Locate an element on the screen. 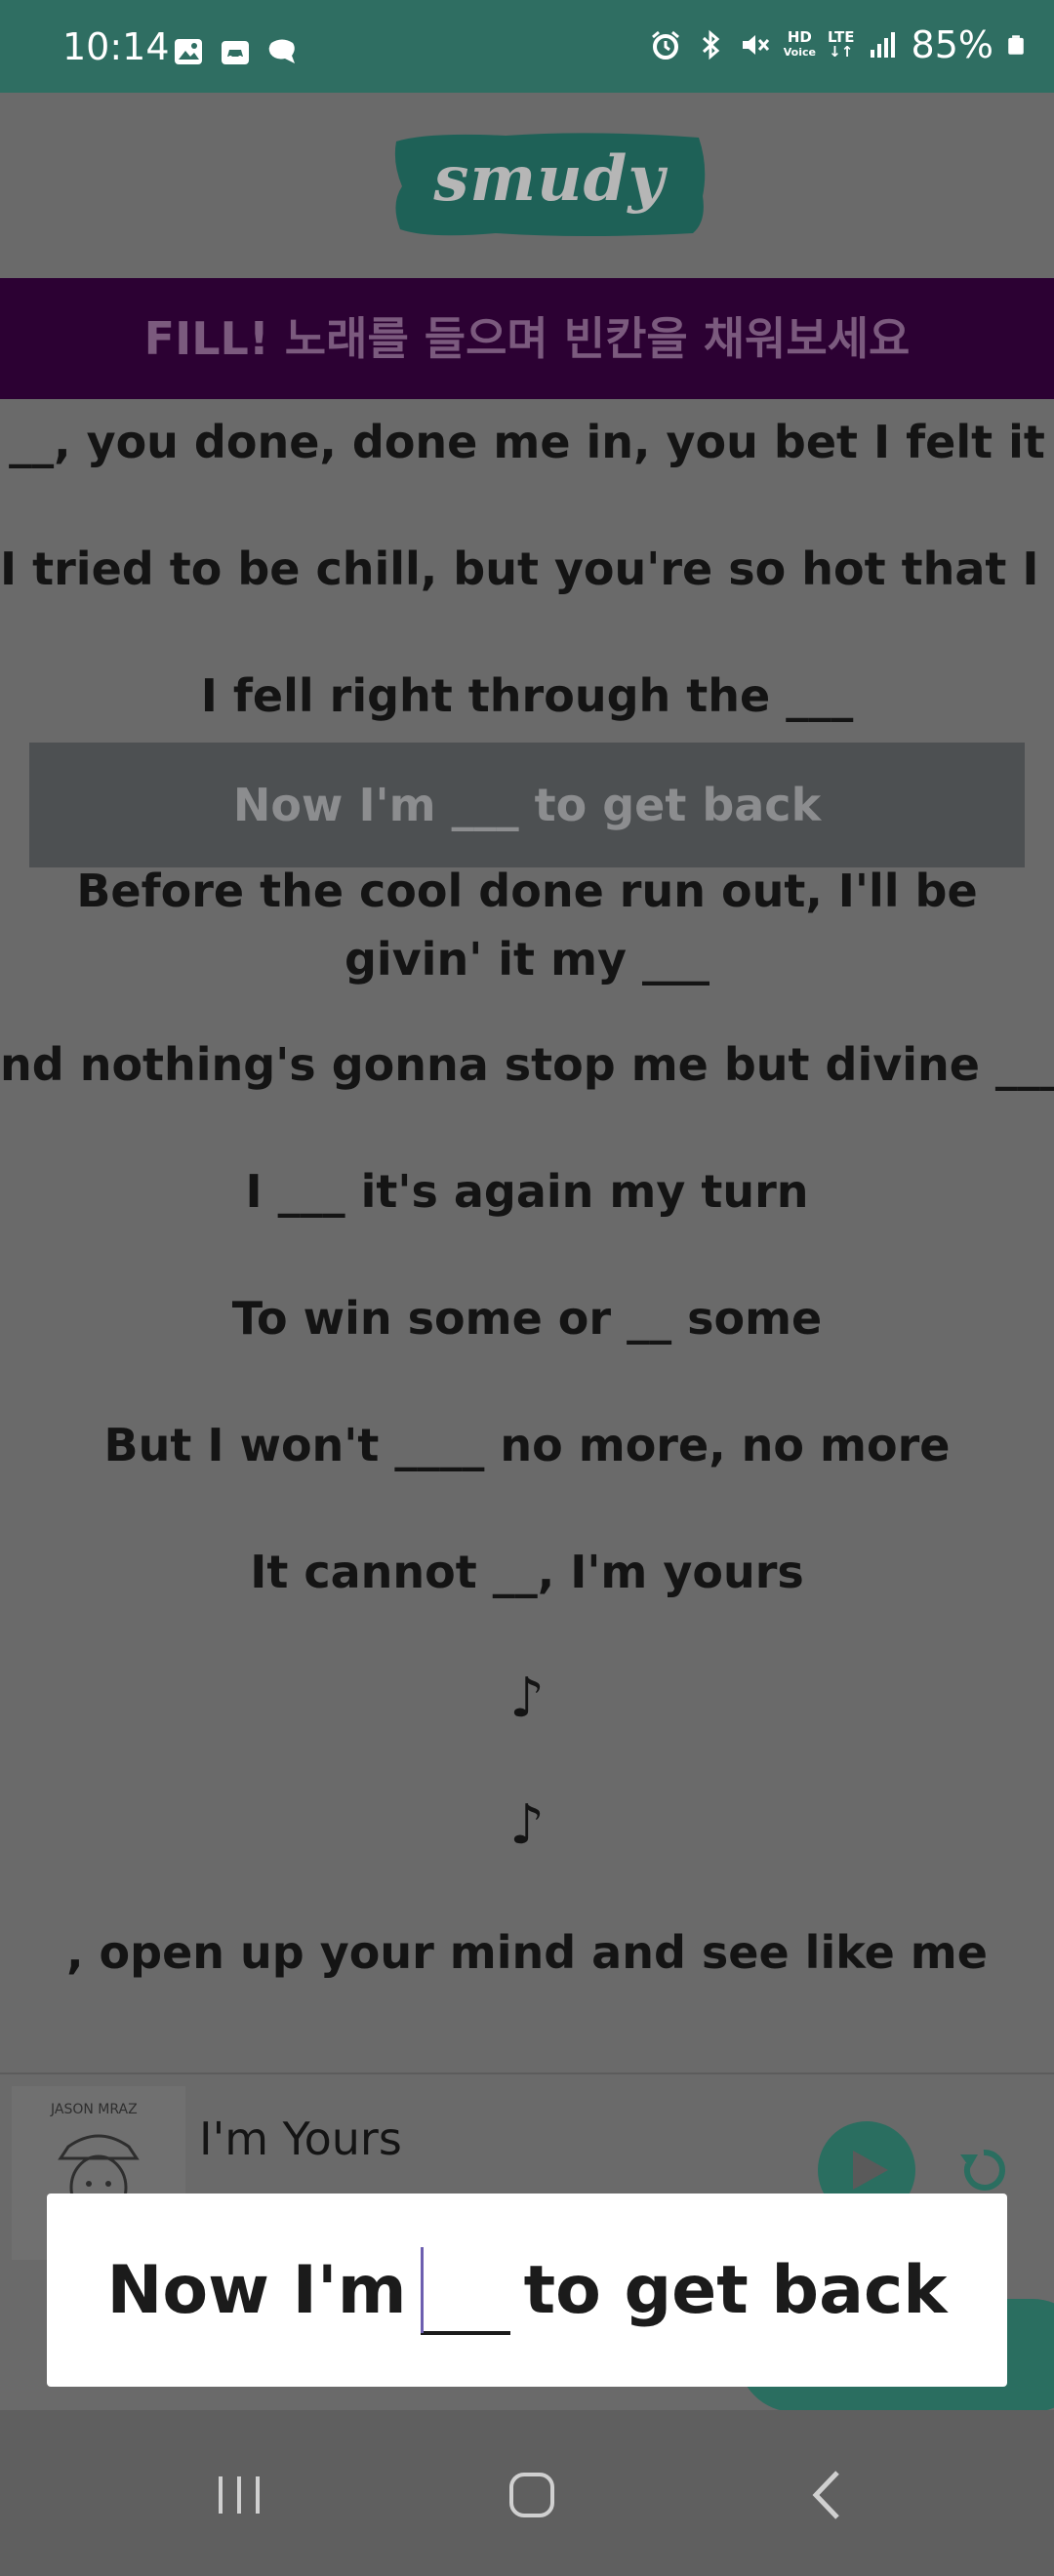  car-mode-icon is located at coordinates (236, 52).